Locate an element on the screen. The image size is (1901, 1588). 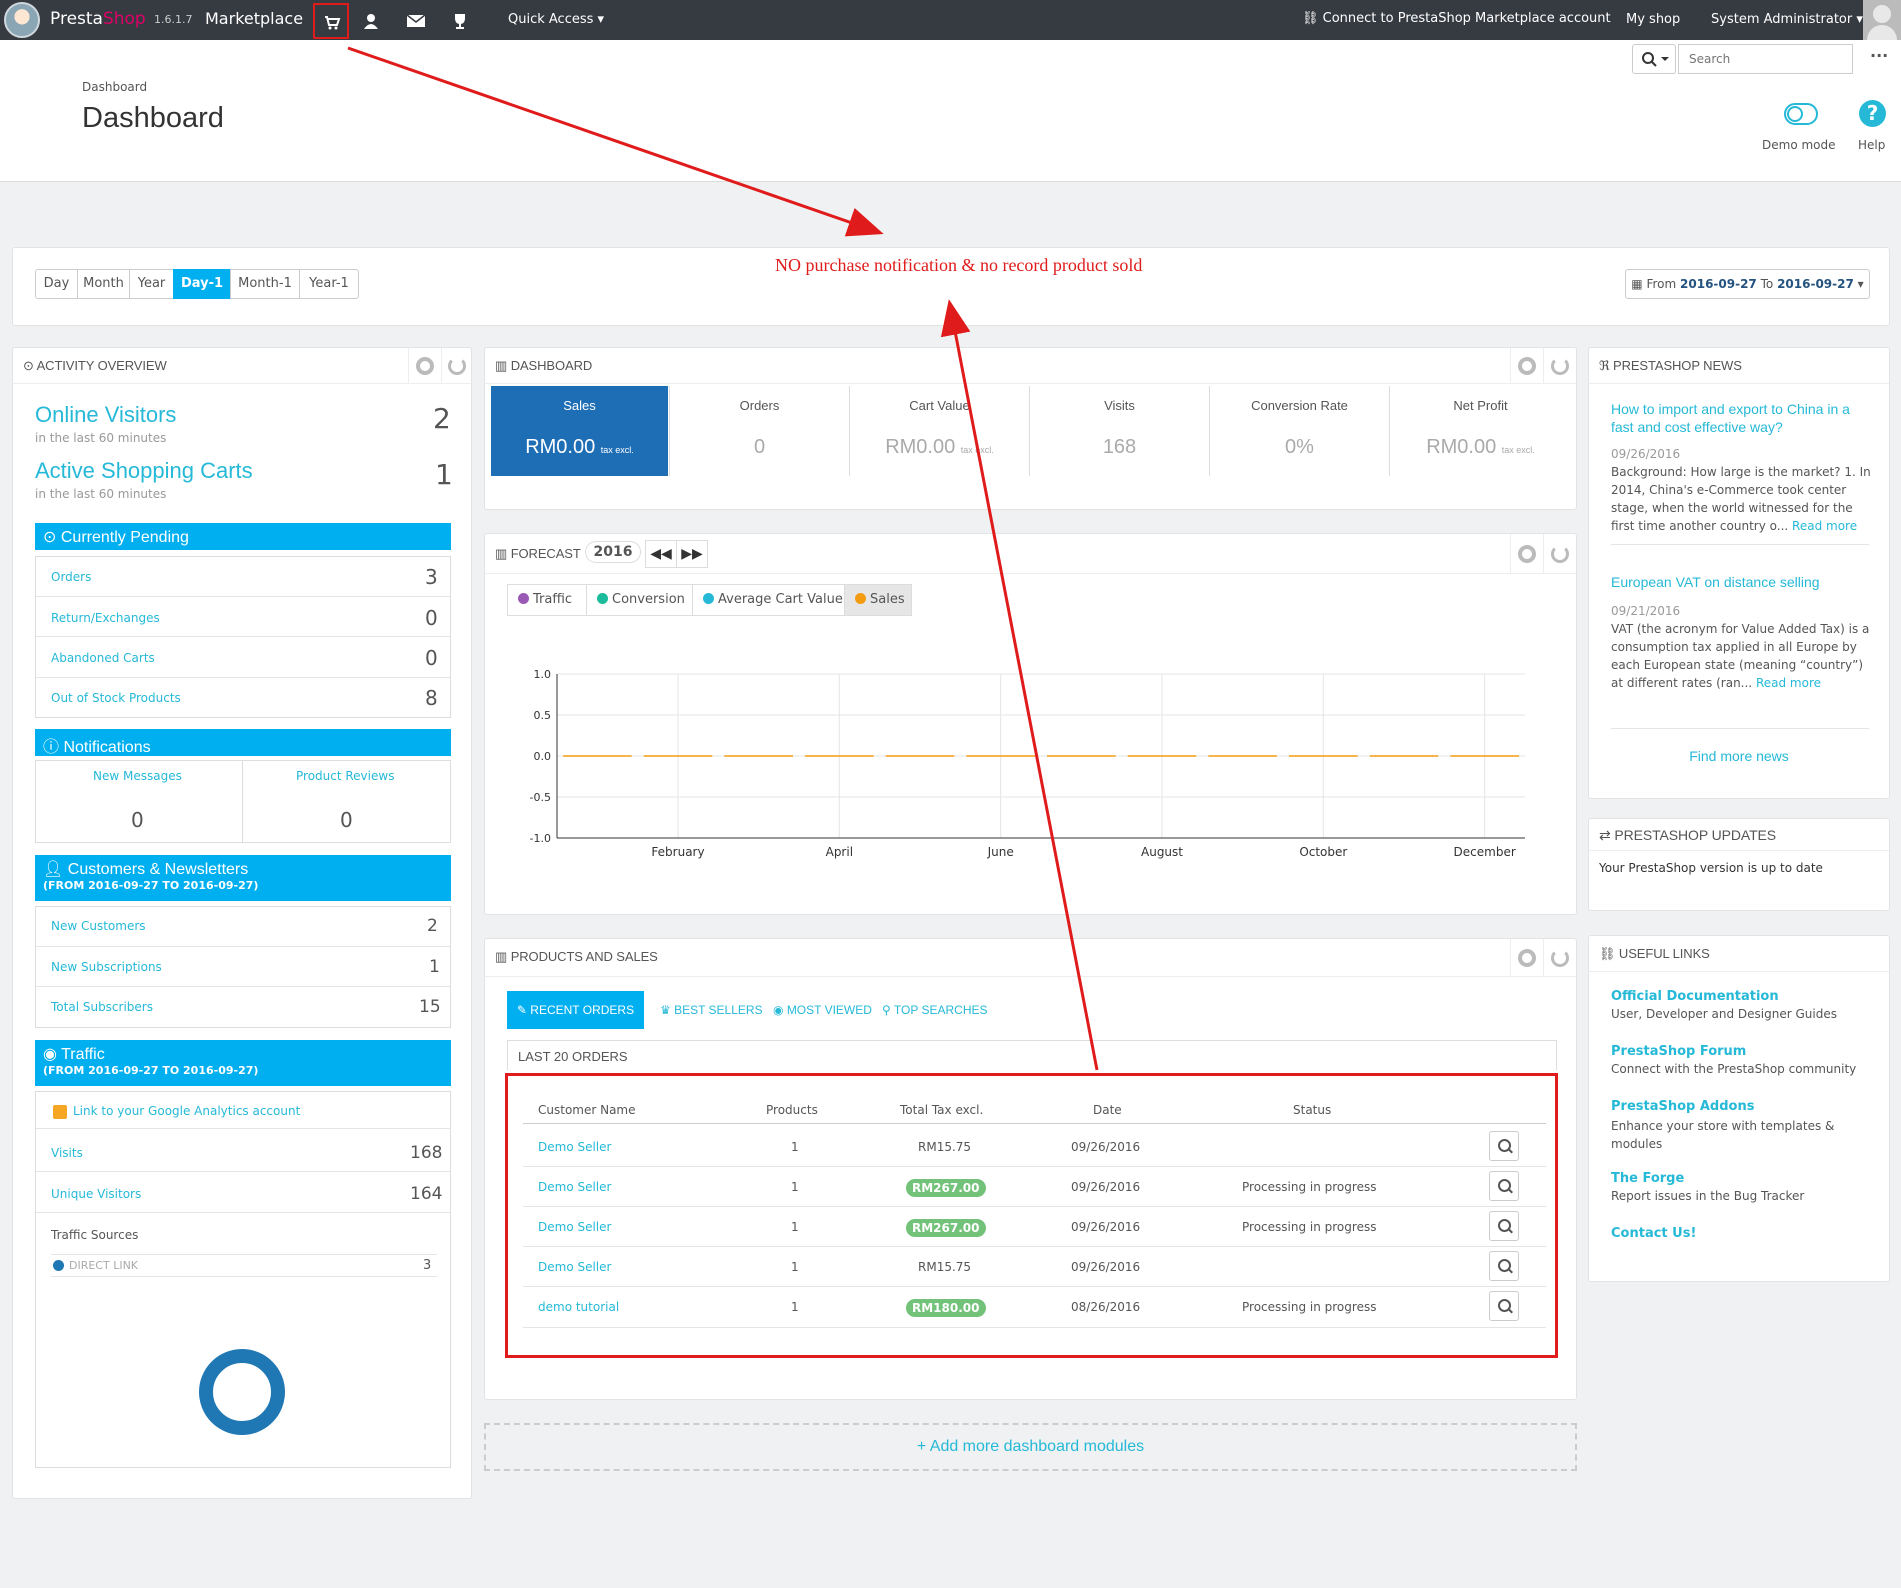
order-customer: demo tutorial is located at coordinates (578, 1307).